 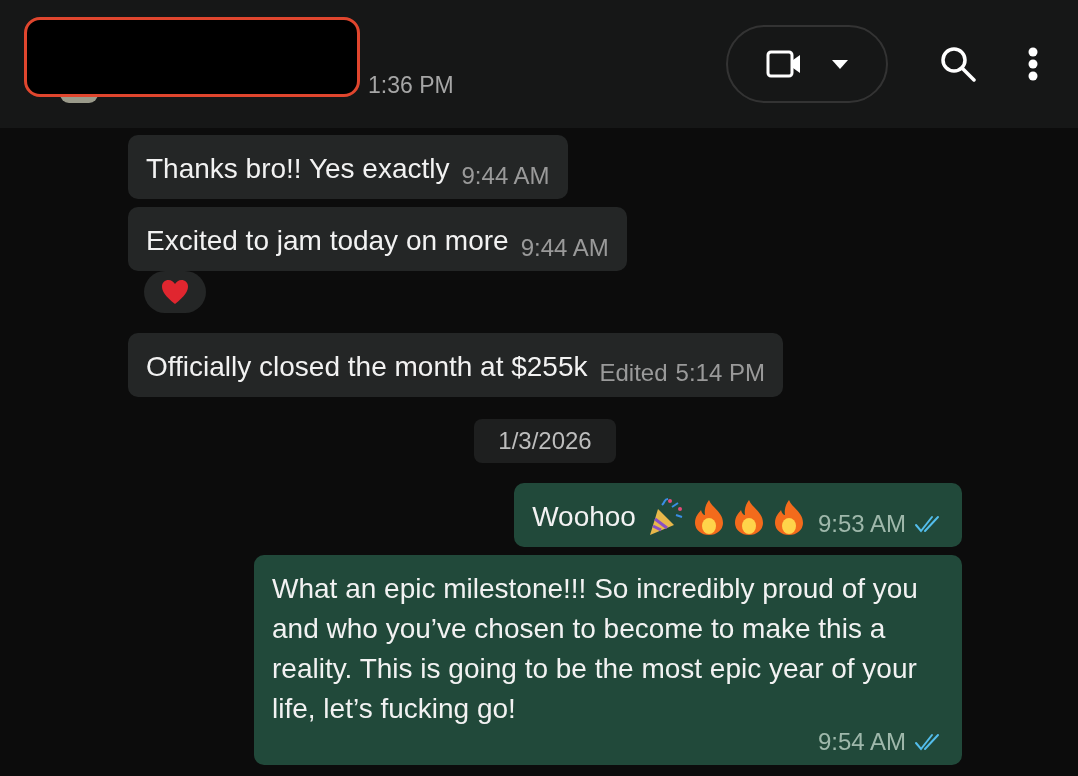 I want to click on message-text: Woohoo, so click(x=584, y=517).